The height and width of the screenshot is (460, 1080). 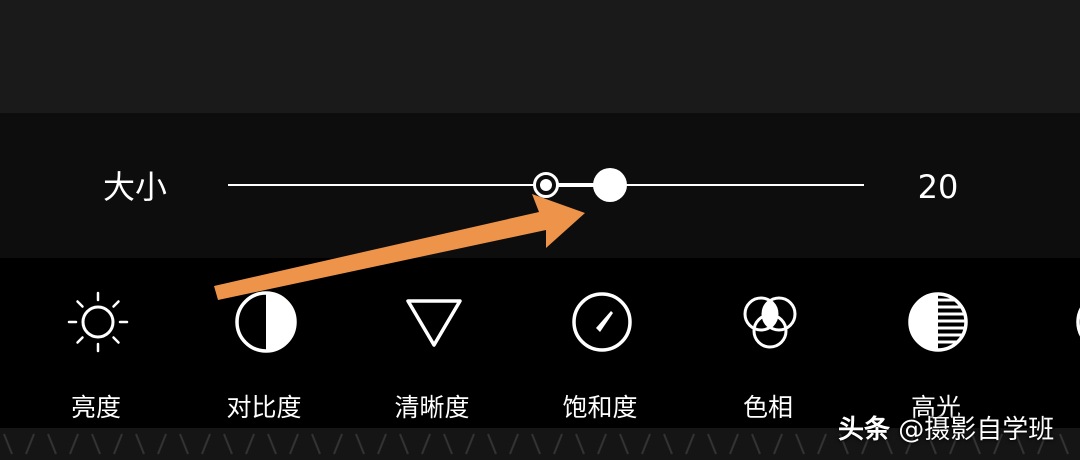 What do you see at coordinates (432, 407) in the screenshot?
I see `tool-clarity-label: 清晰度` at bounding box center [432, 407].